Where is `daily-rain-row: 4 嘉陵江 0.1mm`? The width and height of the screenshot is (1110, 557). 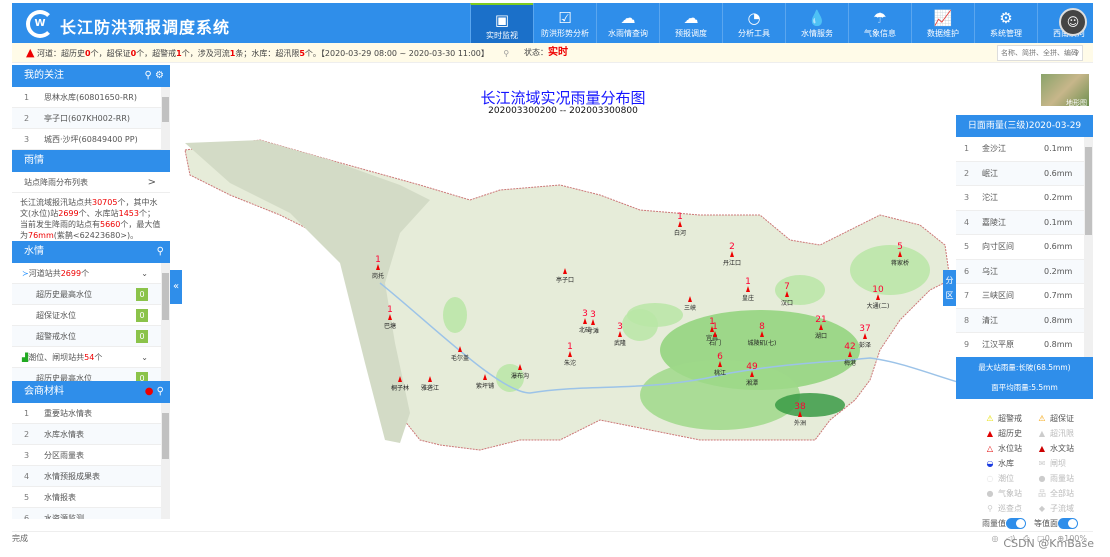 daily-rain-row: 4 嘉陵江 0.1mm is located at coordinates (1024, 222).